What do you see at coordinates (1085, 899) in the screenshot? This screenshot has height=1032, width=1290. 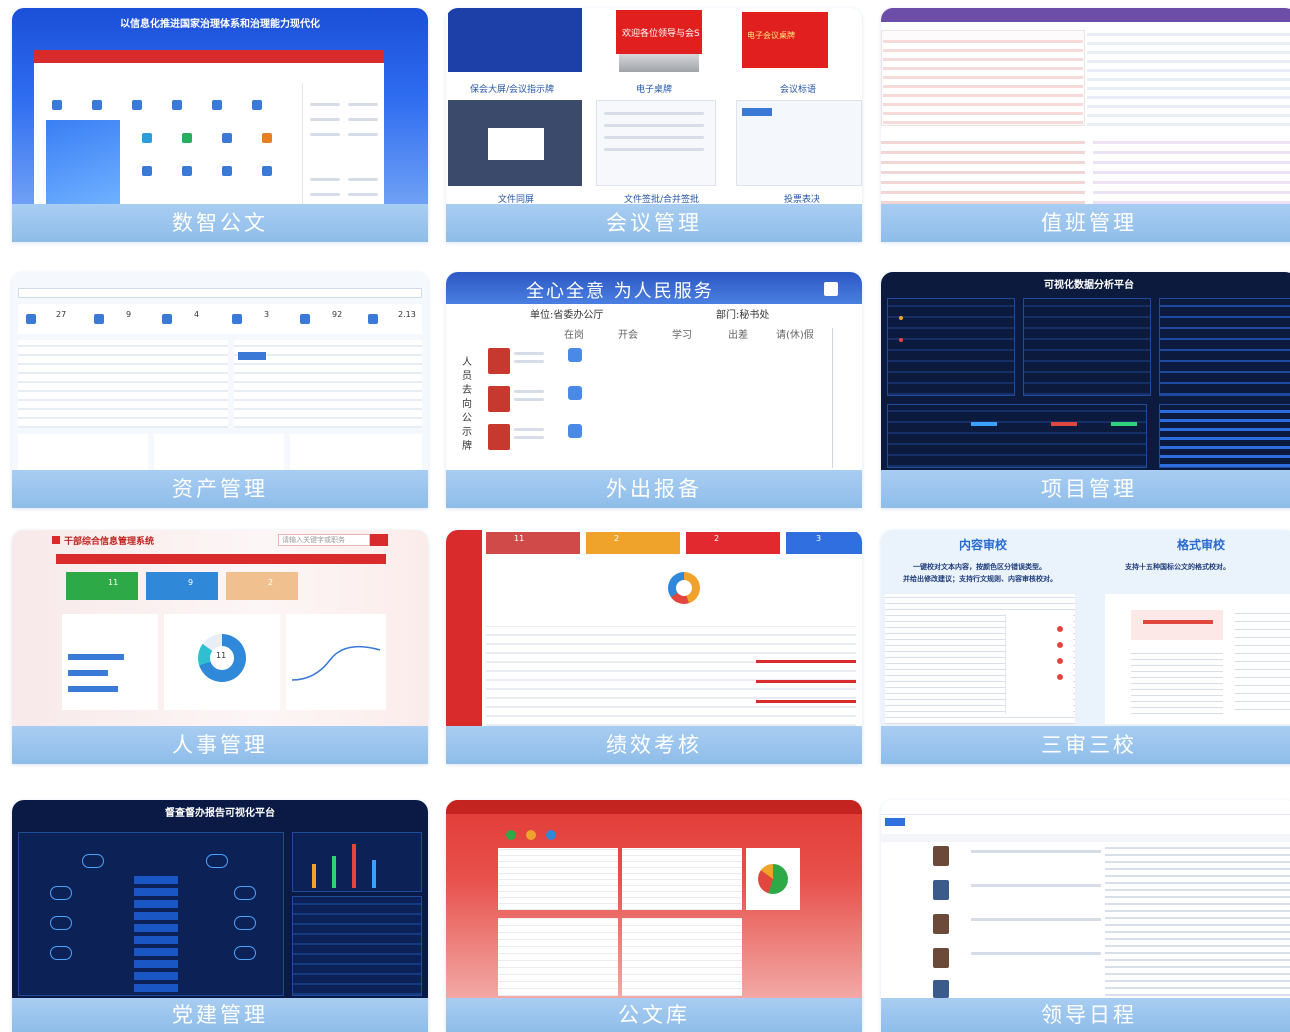 I see `preview-leader-schedule` at bounding box center [1085, 899].